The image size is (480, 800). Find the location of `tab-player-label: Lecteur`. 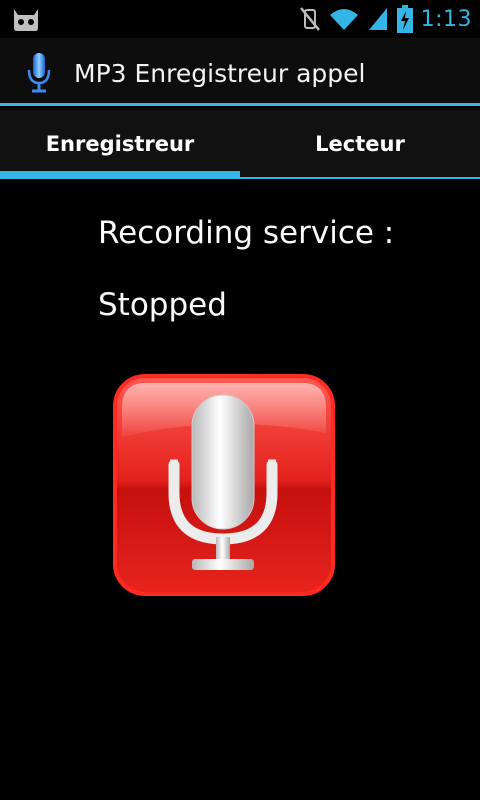

tab-player-label: Lecteur is located at coordinates (360, 143).